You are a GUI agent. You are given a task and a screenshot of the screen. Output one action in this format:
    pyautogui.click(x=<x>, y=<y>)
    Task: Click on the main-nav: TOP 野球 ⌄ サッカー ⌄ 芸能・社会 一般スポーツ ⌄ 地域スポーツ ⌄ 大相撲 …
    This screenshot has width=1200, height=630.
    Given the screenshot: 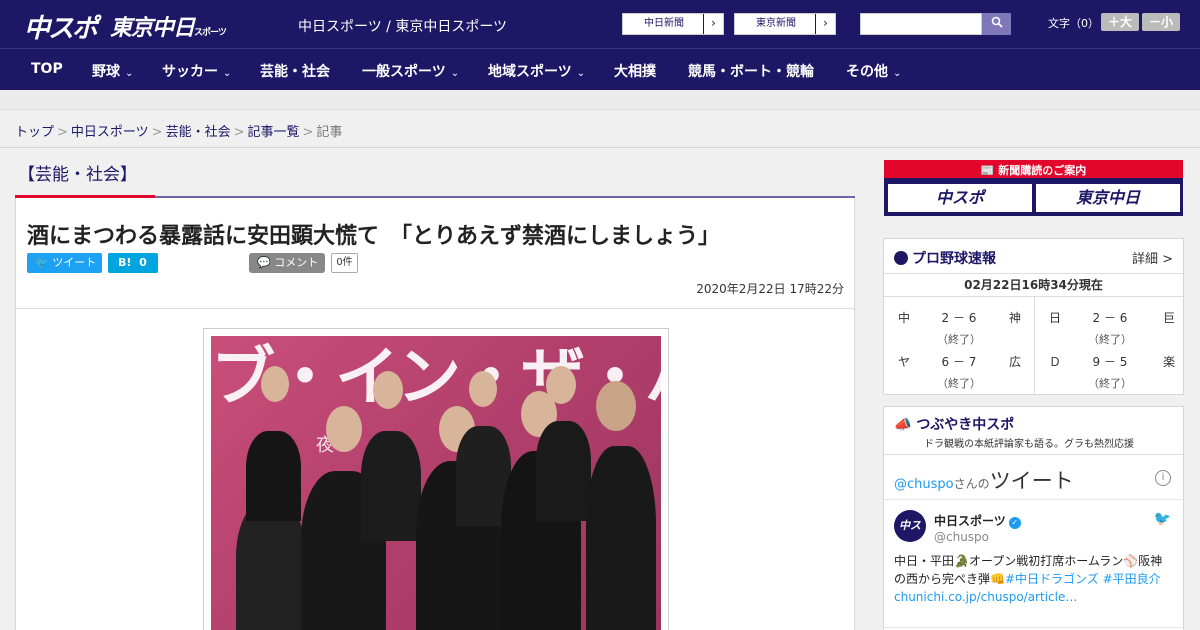 What is the action you would take?
    pyautogui.click(x=600, y=69)
    